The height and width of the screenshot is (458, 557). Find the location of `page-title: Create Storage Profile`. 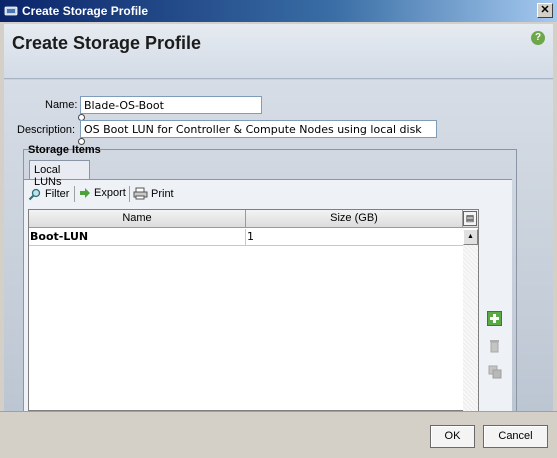

page-title: Create Storage Profile is located at coordinates (107, 43).